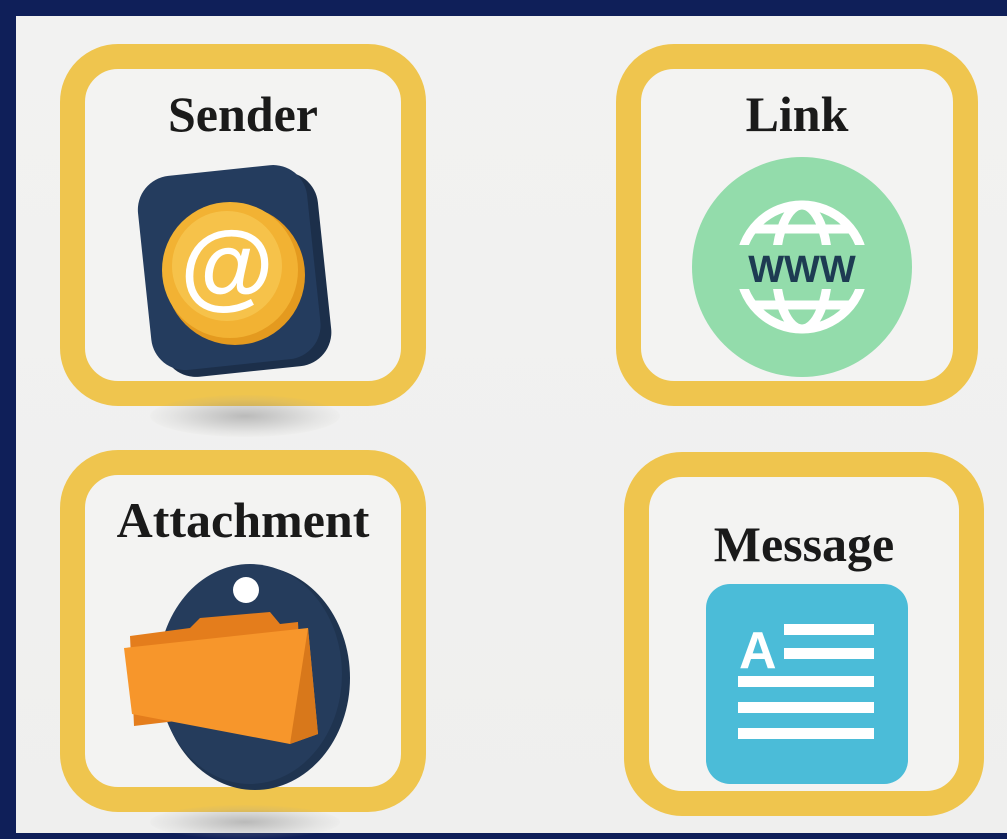 The height and width of the screenshot is (839, 1007). I want to click on folder-icon, so click(237, 677).